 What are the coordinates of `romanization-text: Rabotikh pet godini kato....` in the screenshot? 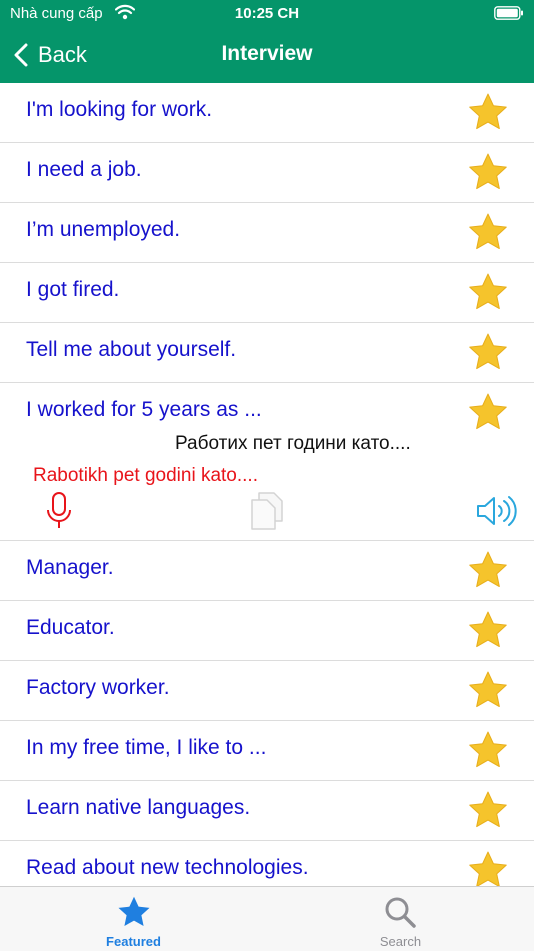 It's located at (145, 475).